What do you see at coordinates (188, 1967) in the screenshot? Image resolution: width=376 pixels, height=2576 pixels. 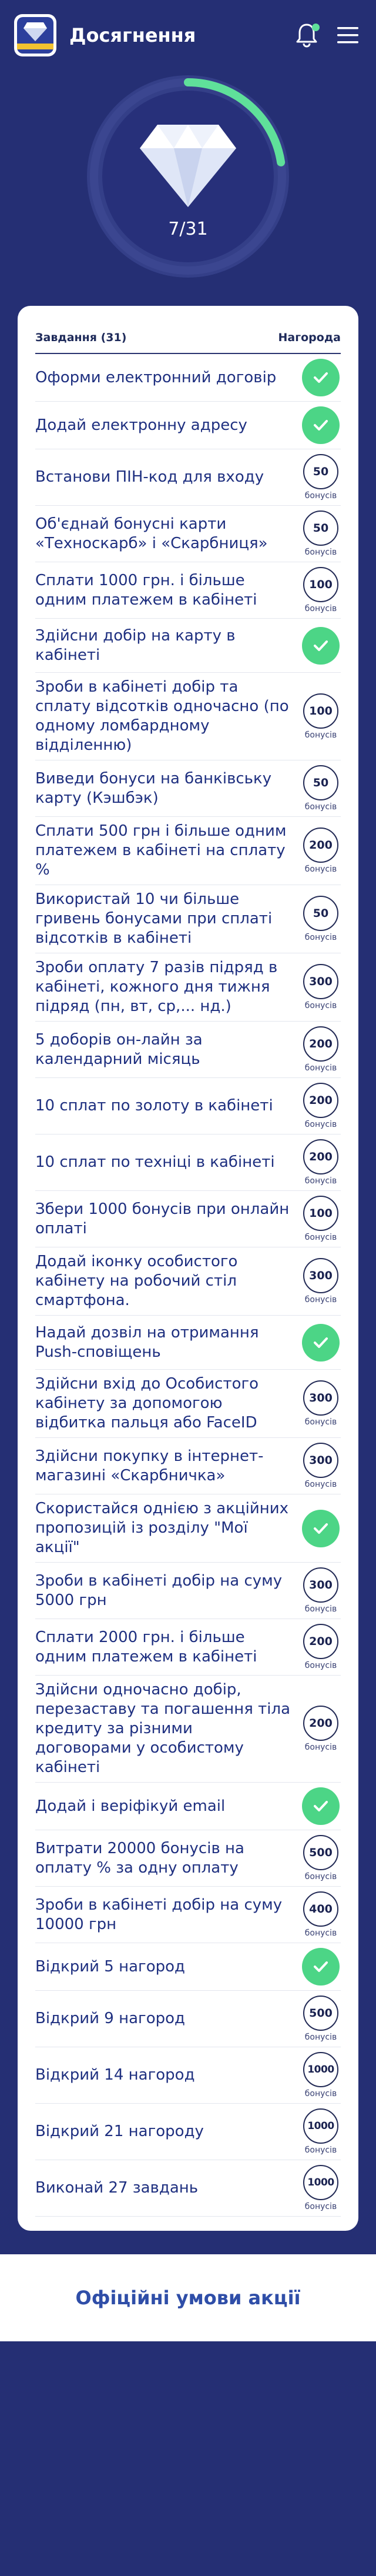 I see `task-row: Відкрий 5 нагород` at bounding box center [188, 1967].